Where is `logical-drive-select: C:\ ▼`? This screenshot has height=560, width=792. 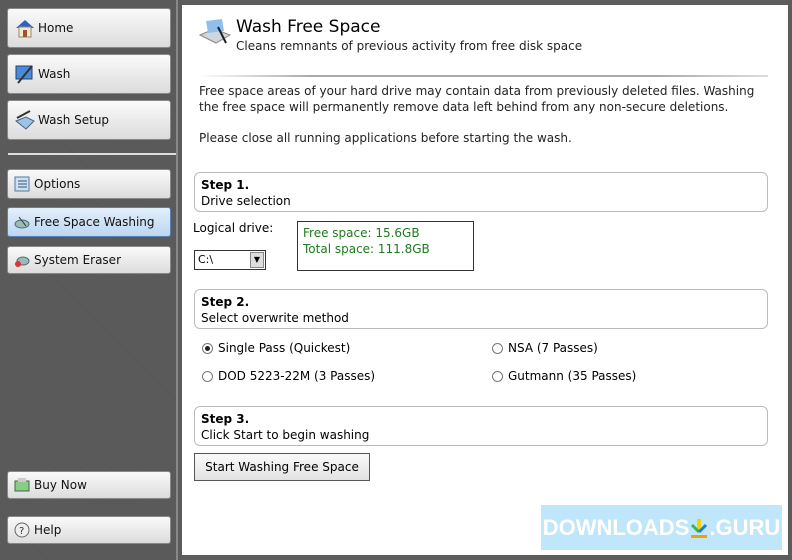 logical-drive-select: C:\ ▼ is located at coordinates (230, 260).